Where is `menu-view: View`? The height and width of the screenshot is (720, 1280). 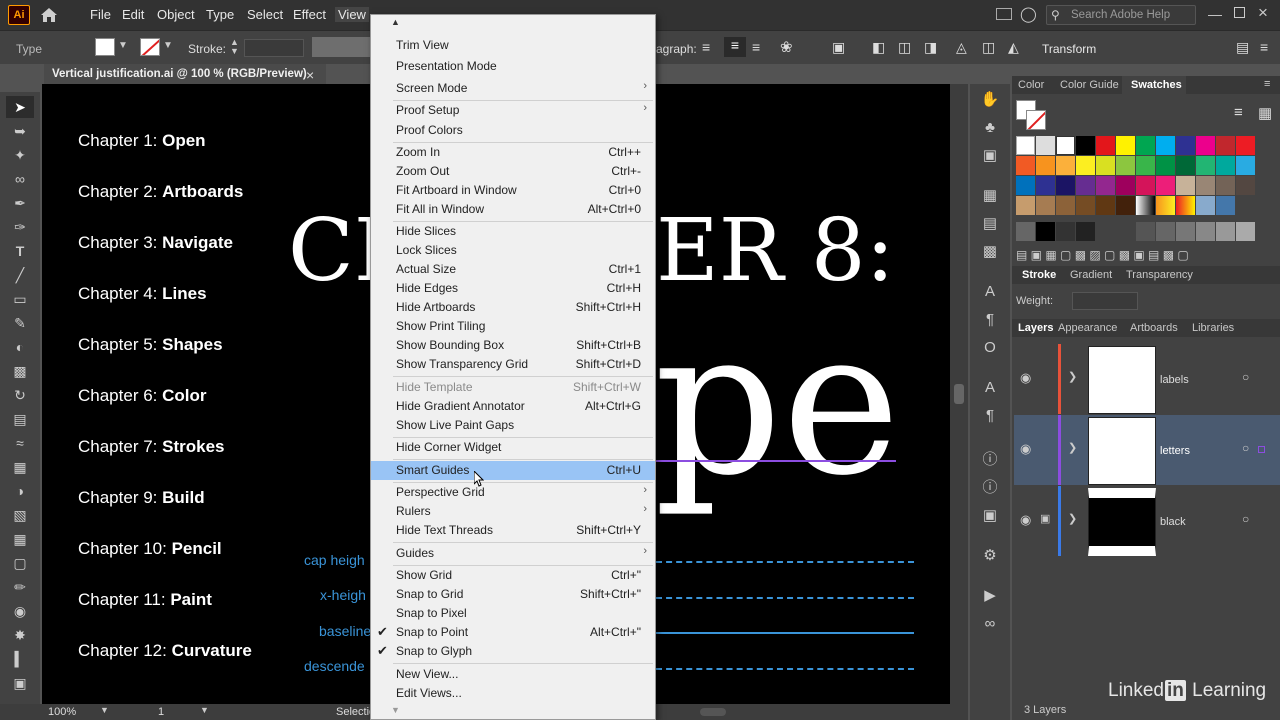
menu-view: View is located at coordinates (352, 14).